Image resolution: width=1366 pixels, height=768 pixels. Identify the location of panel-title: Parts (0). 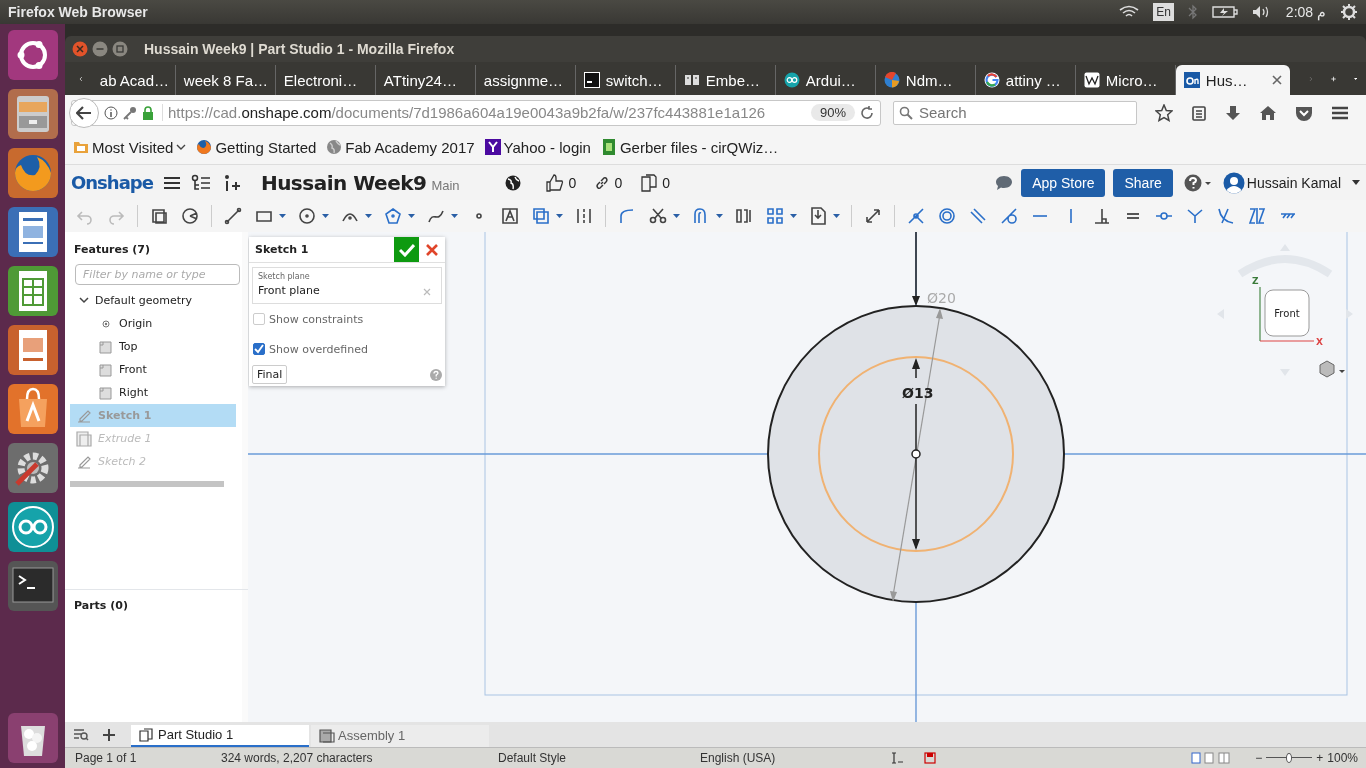
(101, 606).